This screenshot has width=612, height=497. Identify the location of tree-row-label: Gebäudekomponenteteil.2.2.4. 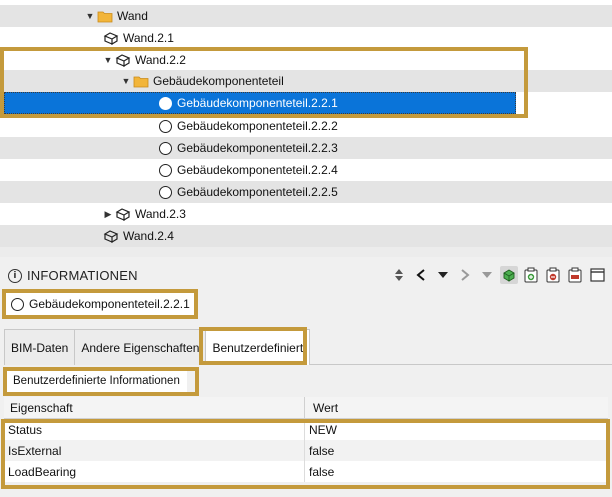
(257, 170).